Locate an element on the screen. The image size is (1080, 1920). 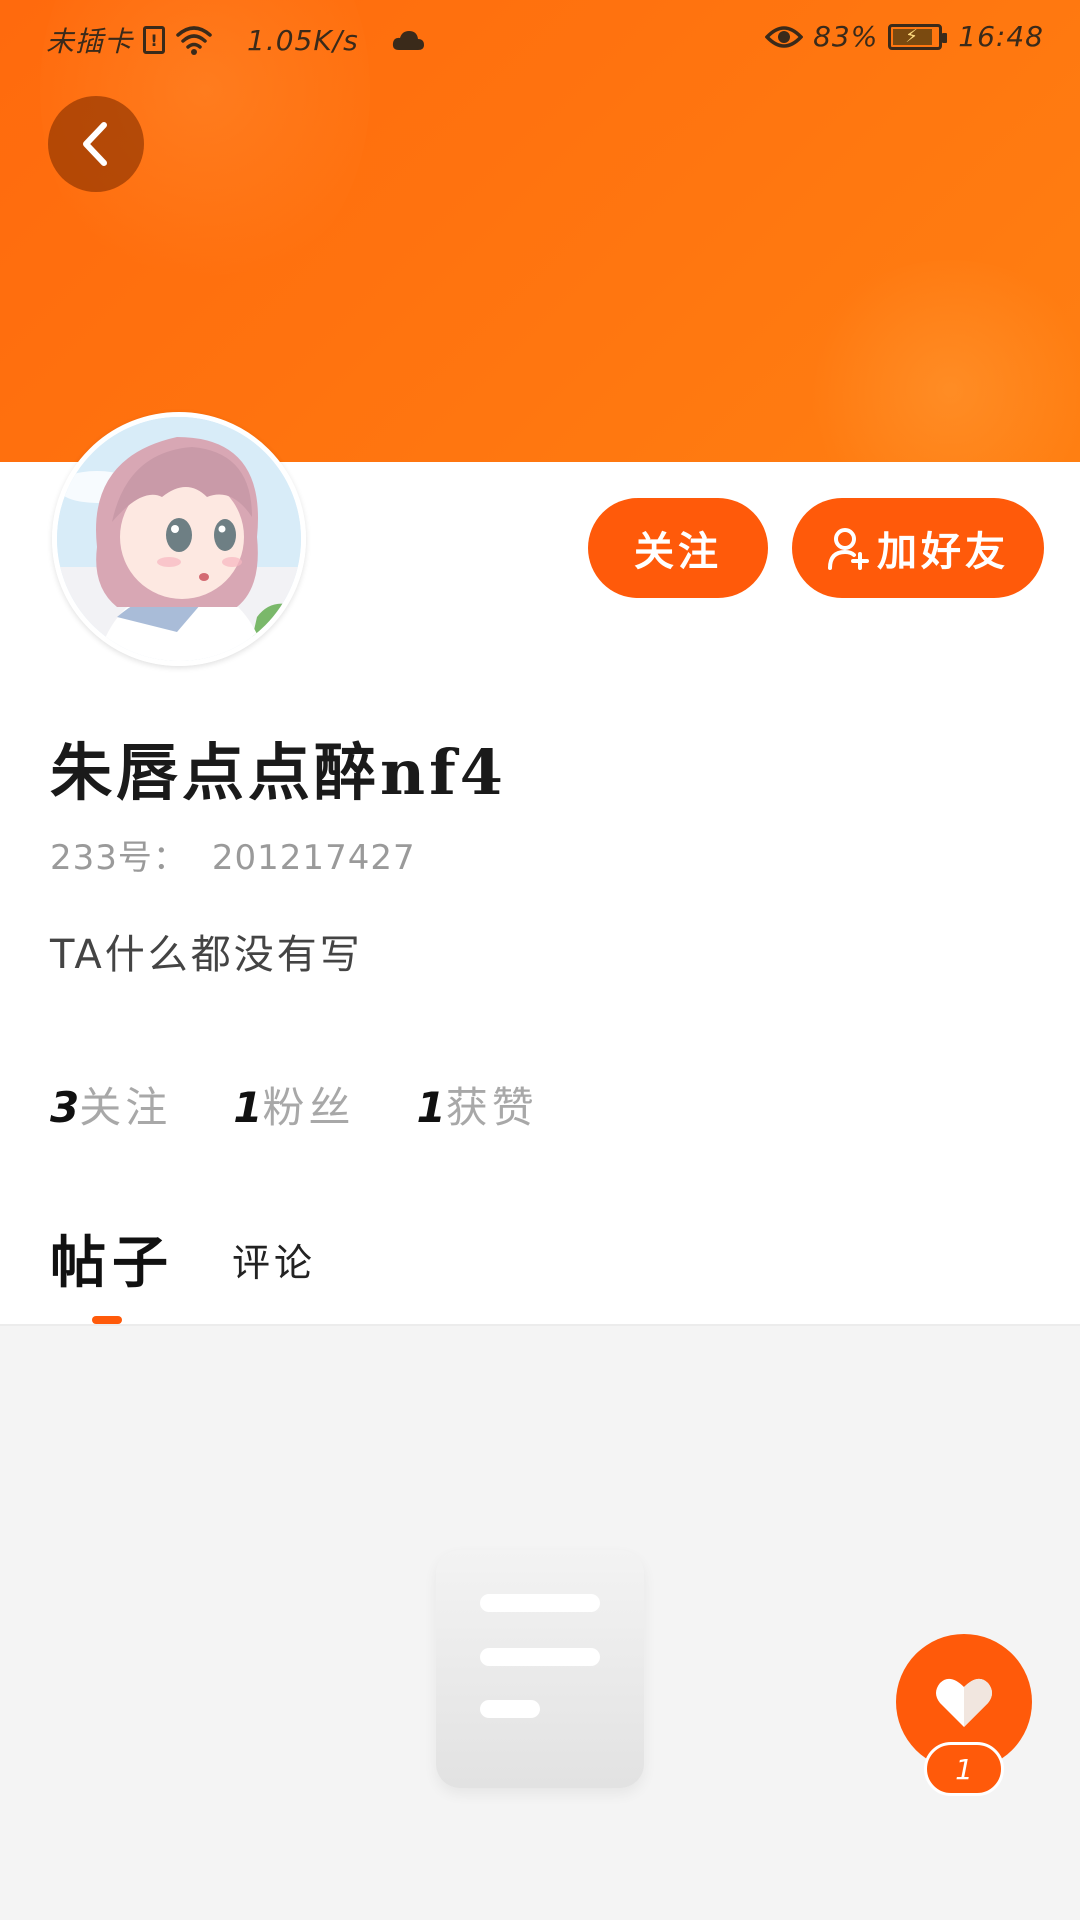
status-bar-right: 83% ⚡ 16:48 is located at coordinates (904, 36).